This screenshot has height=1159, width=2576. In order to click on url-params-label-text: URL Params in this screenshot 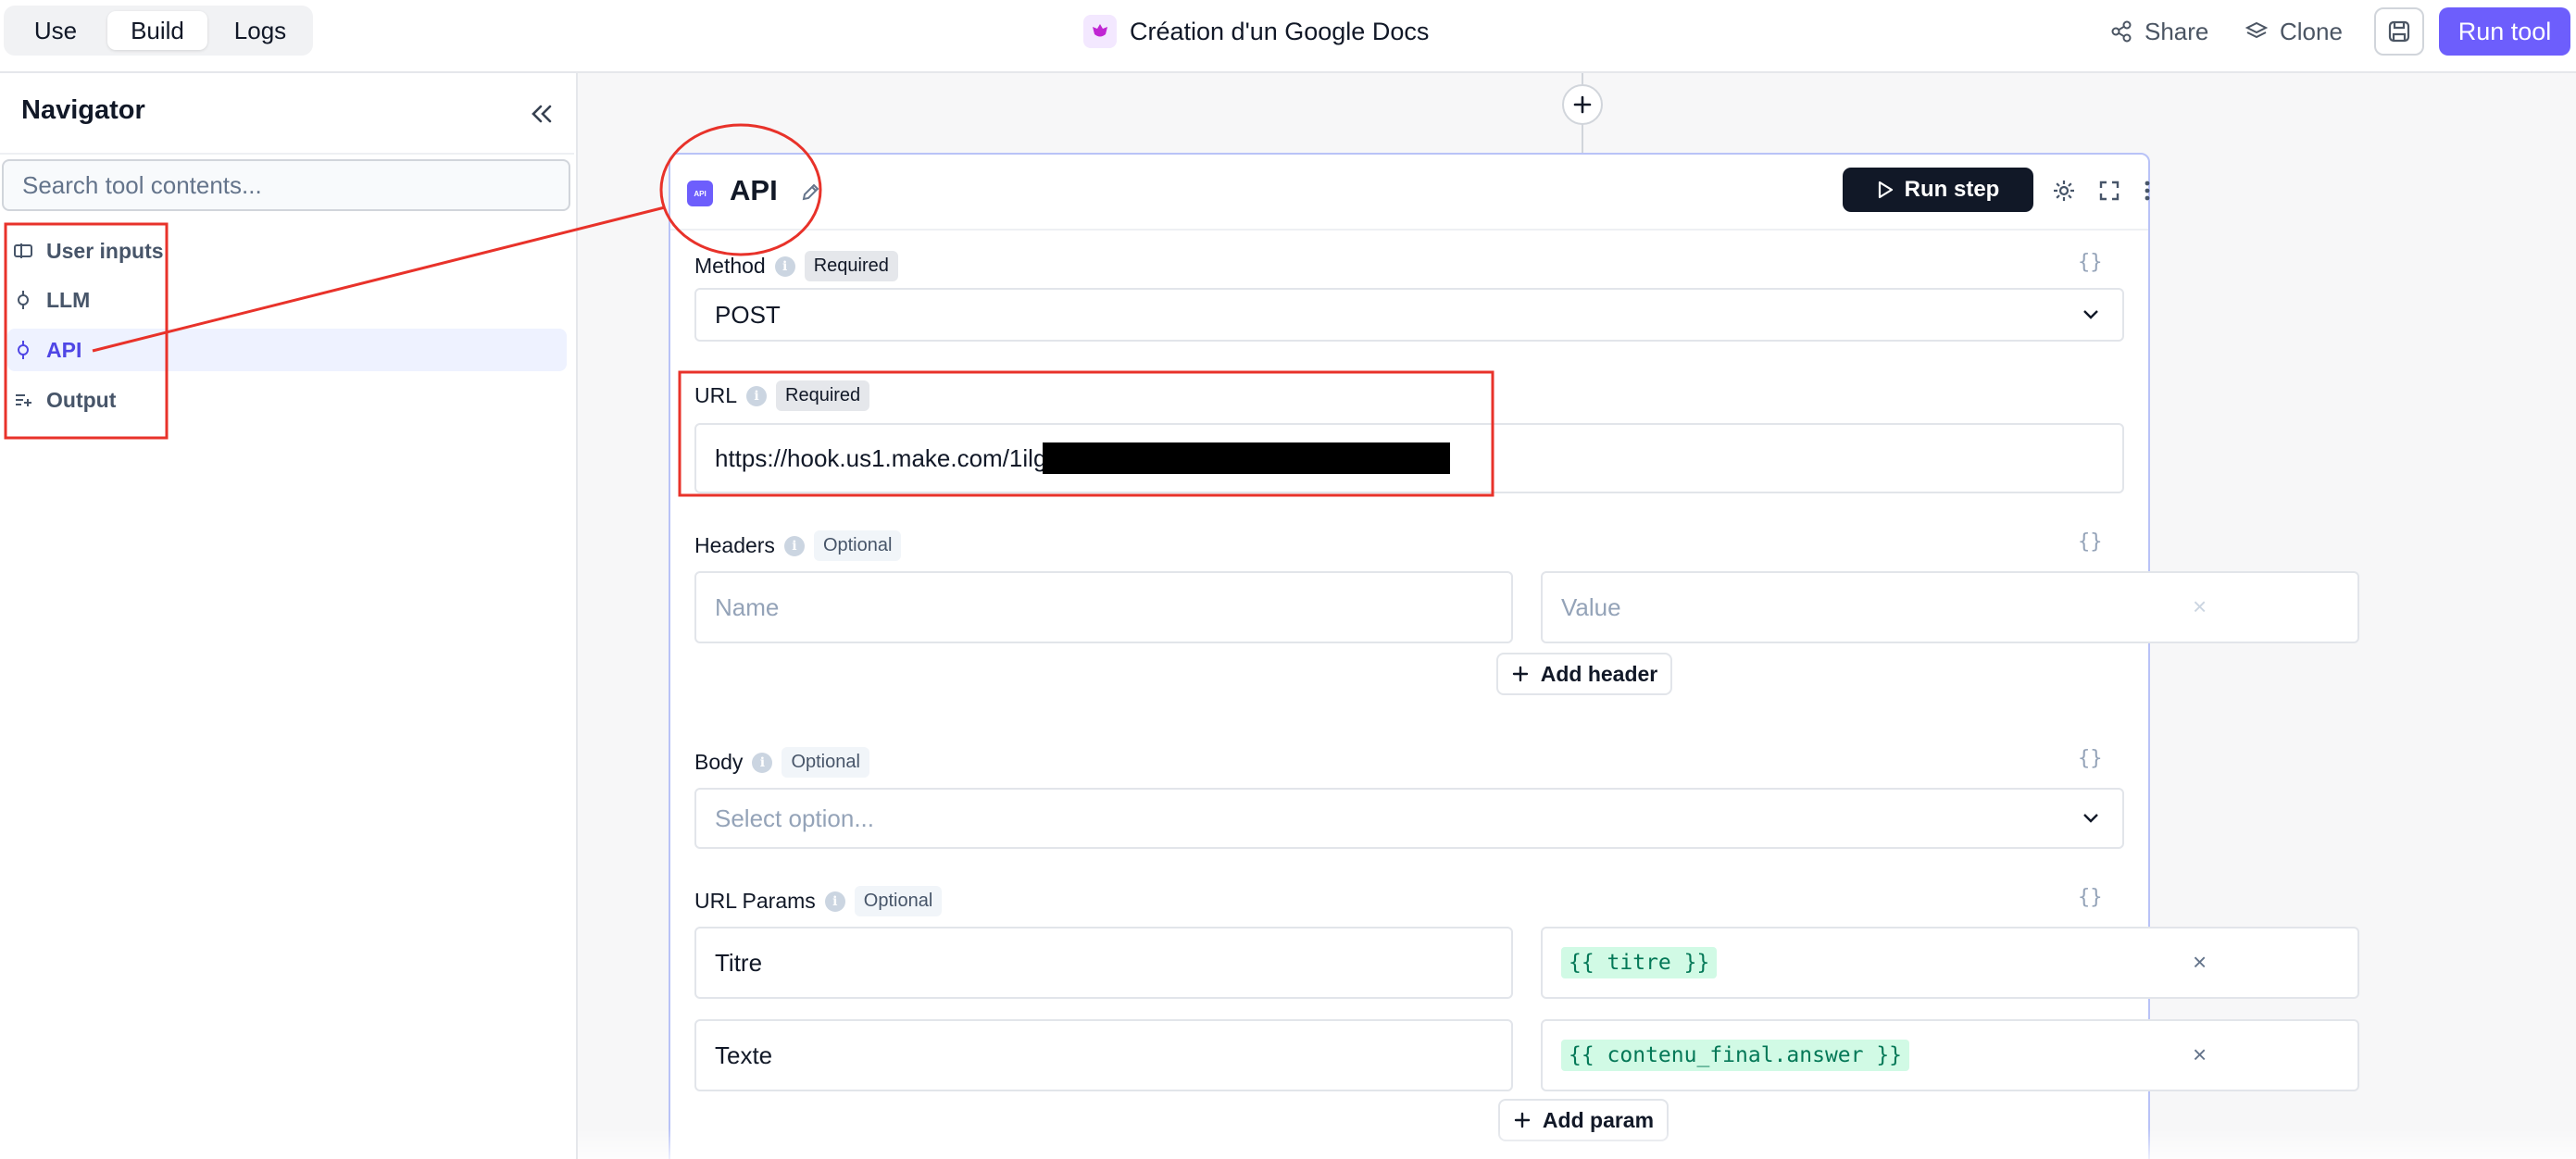, I will do `click(755, 901)`.